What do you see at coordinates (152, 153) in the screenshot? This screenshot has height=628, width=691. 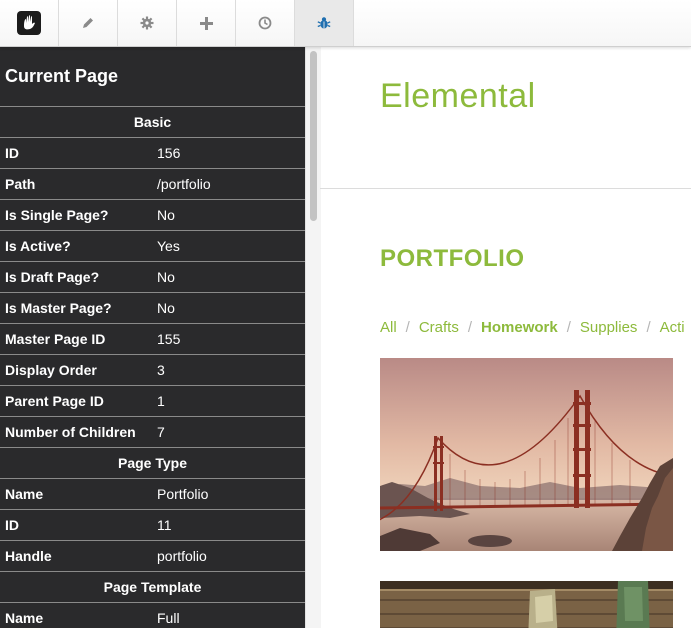 I see `property-row: ID 156` at bounding box center [152, 153].